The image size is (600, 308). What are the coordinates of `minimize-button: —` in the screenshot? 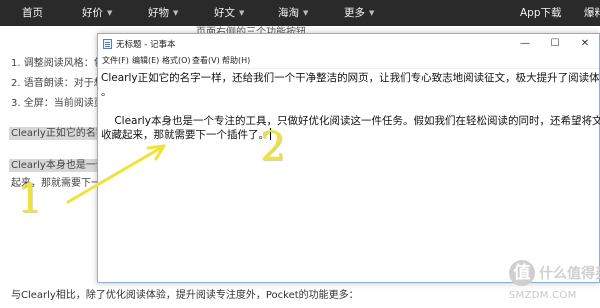 It's located at (525, 44).